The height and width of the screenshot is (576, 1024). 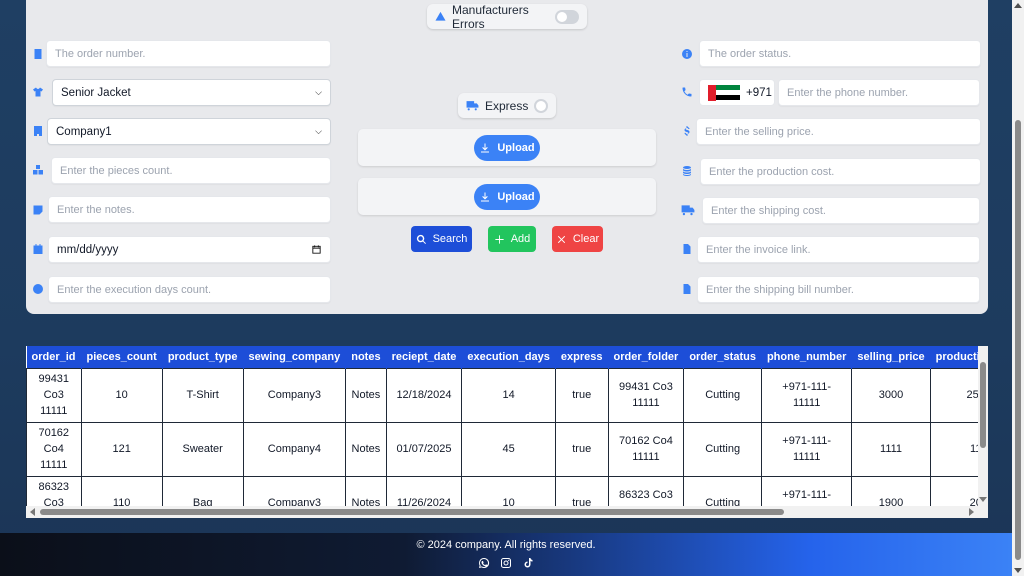 I want to click on shipping-bill-input: Enter the shipping bill number., so click(x=838, y=289).